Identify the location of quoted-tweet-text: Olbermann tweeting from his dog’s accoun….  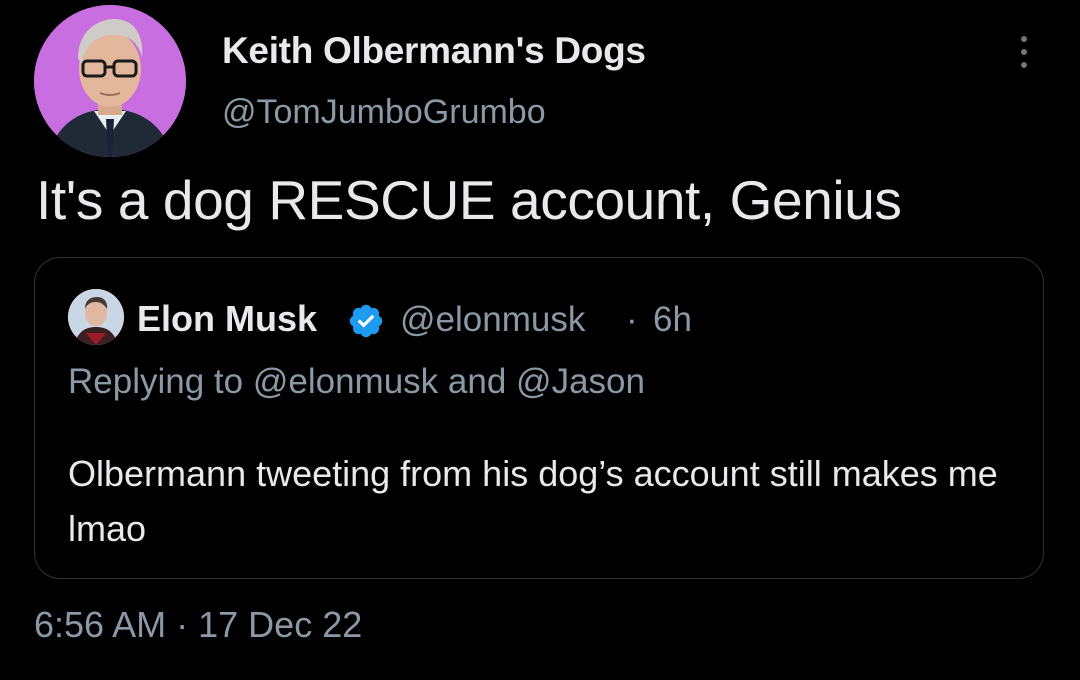
(533, 501).